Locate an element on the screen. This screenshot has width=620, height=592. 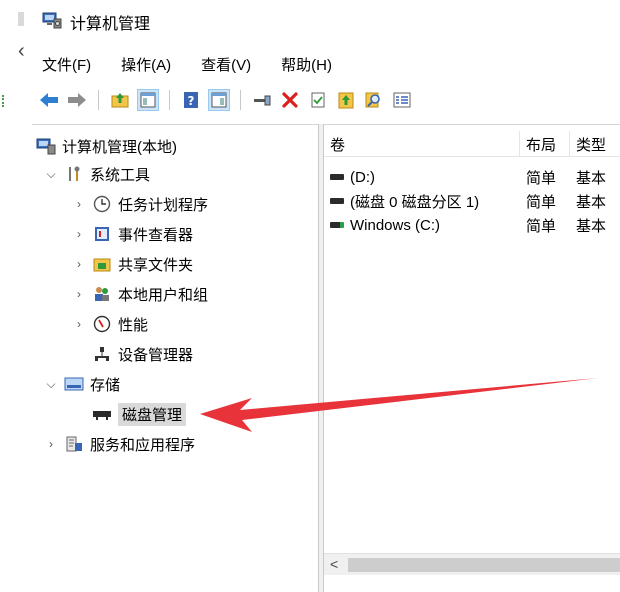
volume-name: (D:) is located at coordinates (362, 177).